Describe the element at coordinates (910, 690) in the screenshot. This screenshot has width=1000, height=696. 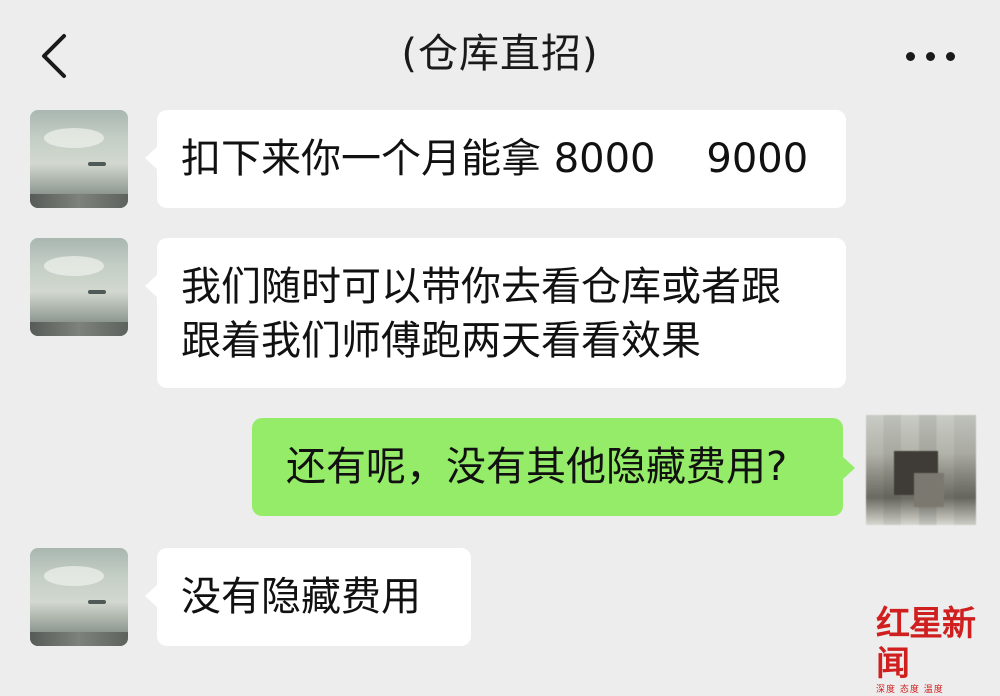
I see `watermark-tagline: 深度 态度 温度` at that location.